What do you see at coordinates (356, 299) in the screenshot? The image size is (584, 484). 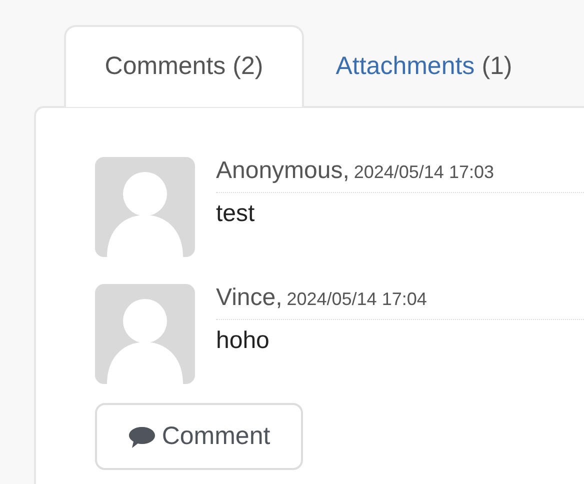 I see `comment-time: 2024/05/14 17:04` at bounding box center [356, 299].